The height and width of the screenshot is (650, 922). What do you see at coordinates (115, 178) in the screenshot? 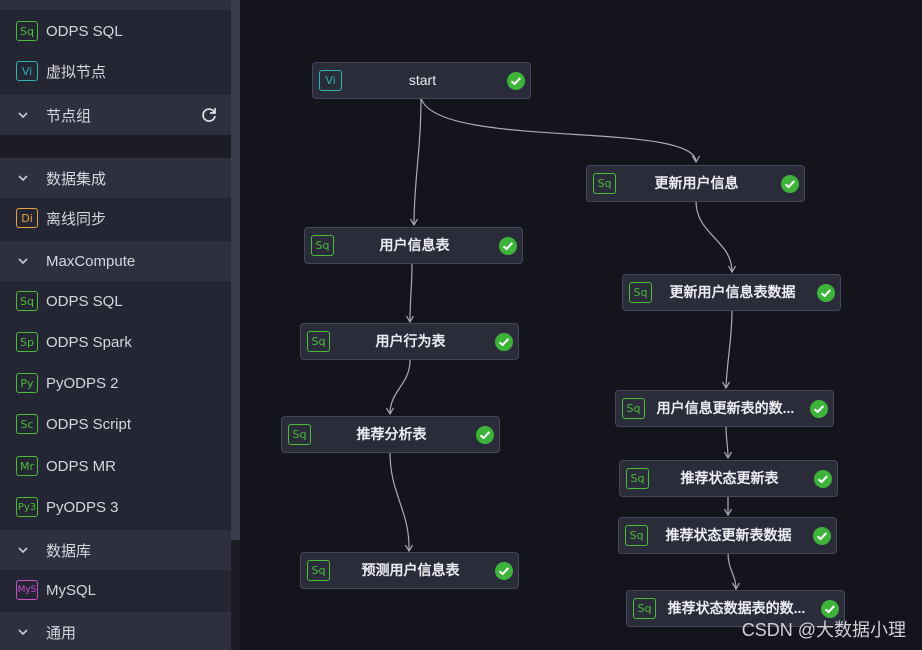
I see `sidebar-group-data-integration: 数据集成` at bounding box center [115, 178].